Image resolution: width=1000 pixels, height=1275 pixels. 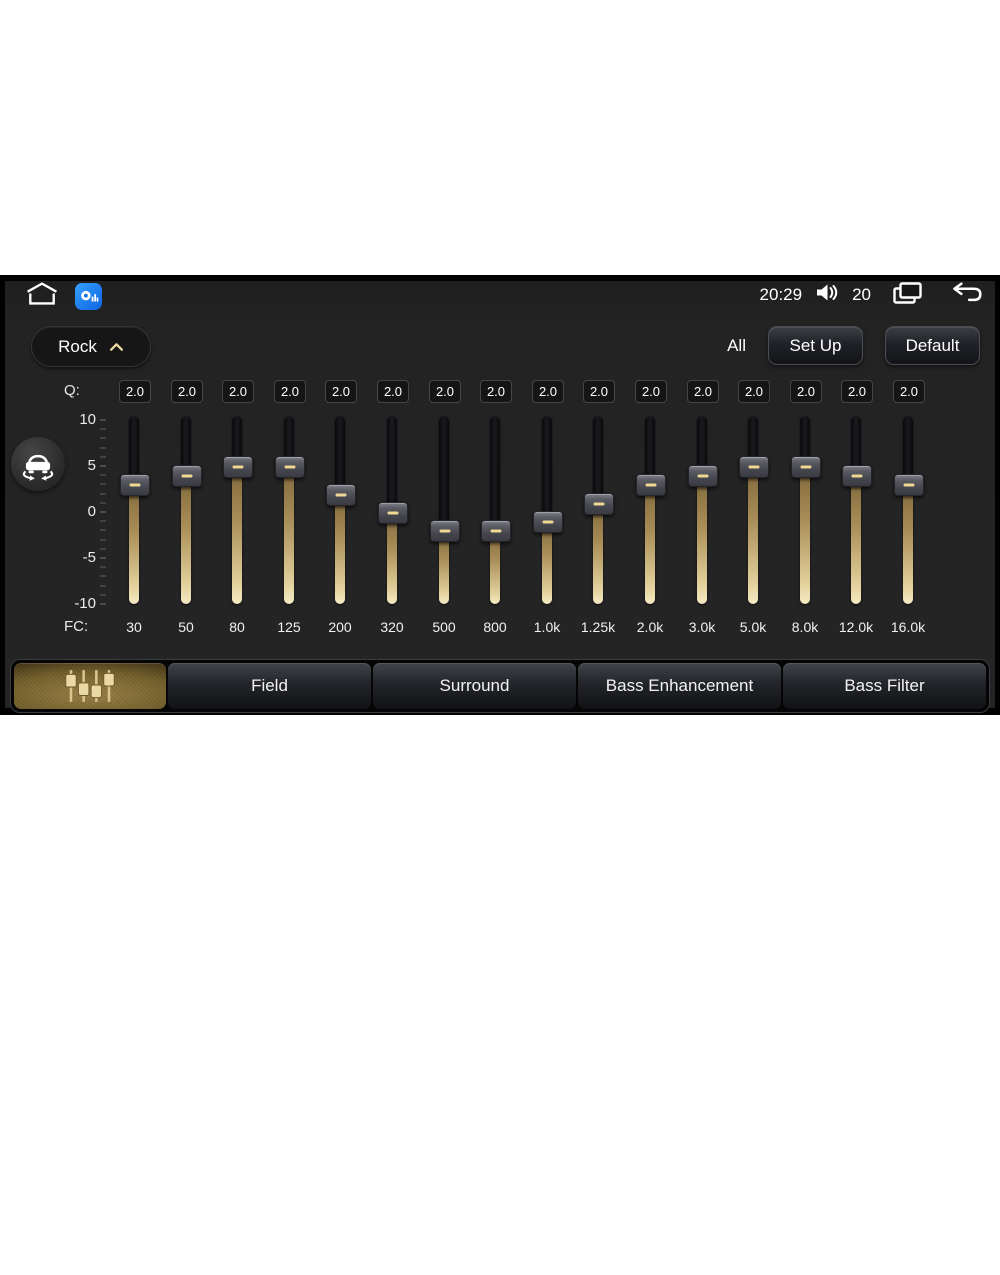 I want to click on band-slider-handle-5.0k, so click(x=754, y=467).